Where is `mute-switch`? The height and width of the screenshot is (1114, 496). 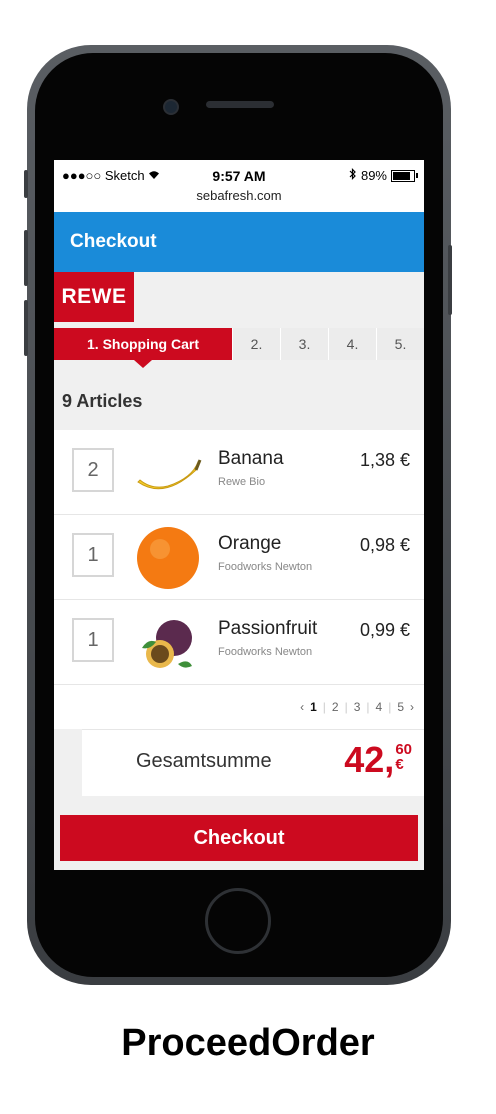
mute-switch is located at coordinates (26, 184).